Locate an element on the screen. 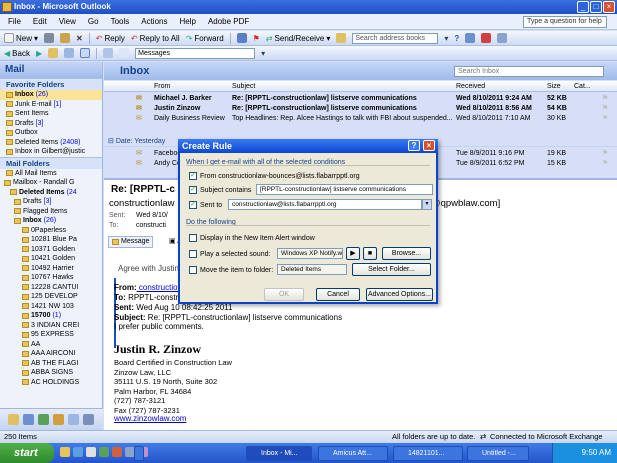  folder-tree-item: 3 INDIAN CREI is located at coordinates (51, 326).